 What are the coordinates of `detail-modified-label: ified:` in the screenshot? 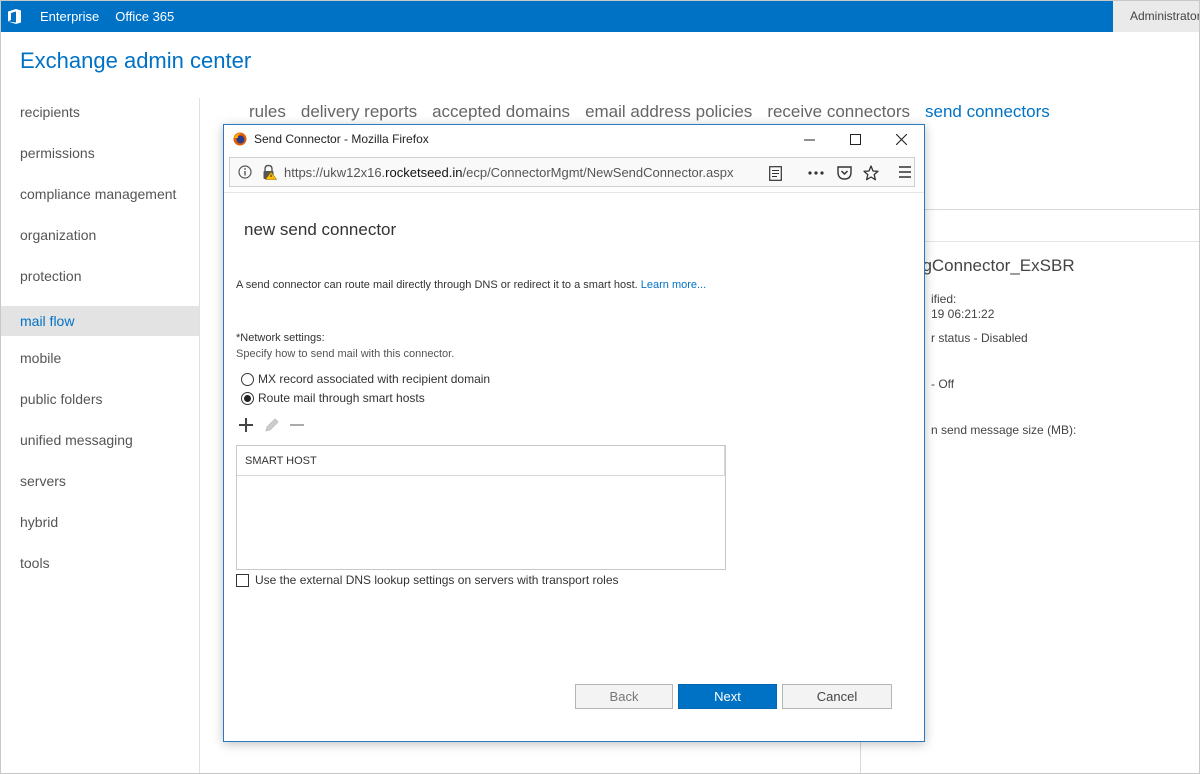 It's located at (944, 299).